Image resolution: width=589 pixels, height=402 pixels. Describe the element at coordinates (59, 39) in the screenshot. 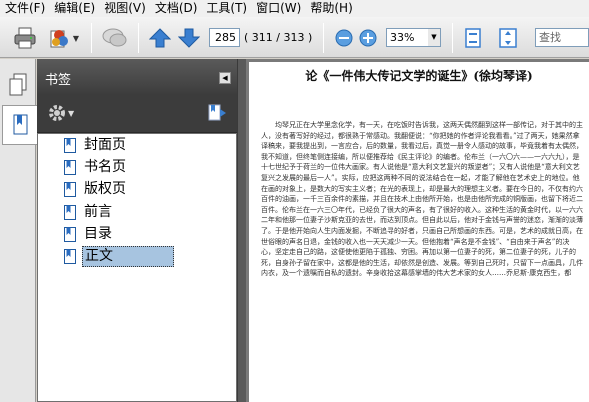

I see `share-icon` at that location.